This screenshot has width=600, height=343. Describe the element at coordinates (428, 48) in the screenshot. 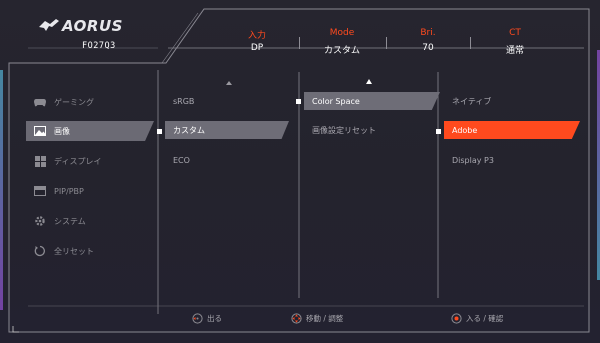

I see `status-brightness-value: 70` at that location.